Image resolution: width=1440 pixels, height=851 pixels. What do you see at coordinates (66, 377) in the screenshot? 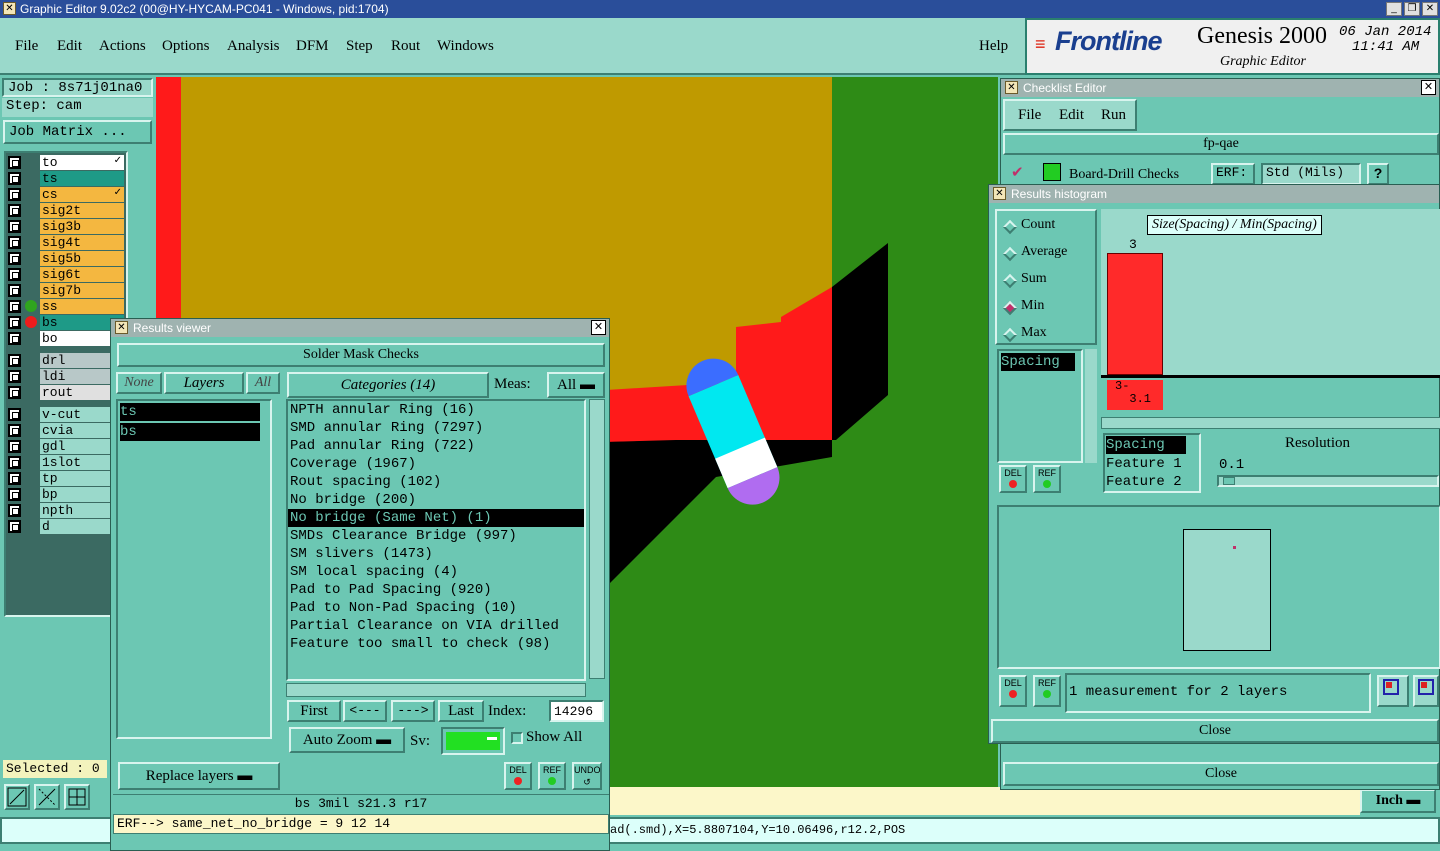
I see `layer-row: ldi` at bounding box center [66, 377].